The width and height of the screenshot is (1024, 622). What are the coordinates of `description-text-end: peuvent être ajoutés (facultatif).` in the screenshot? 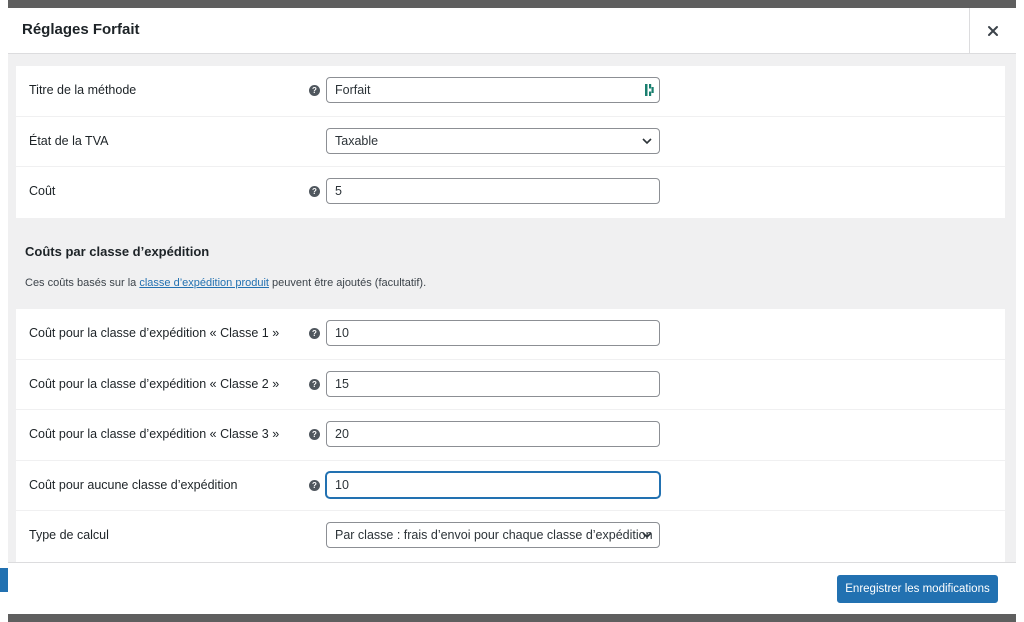 It's located at (347, 283).